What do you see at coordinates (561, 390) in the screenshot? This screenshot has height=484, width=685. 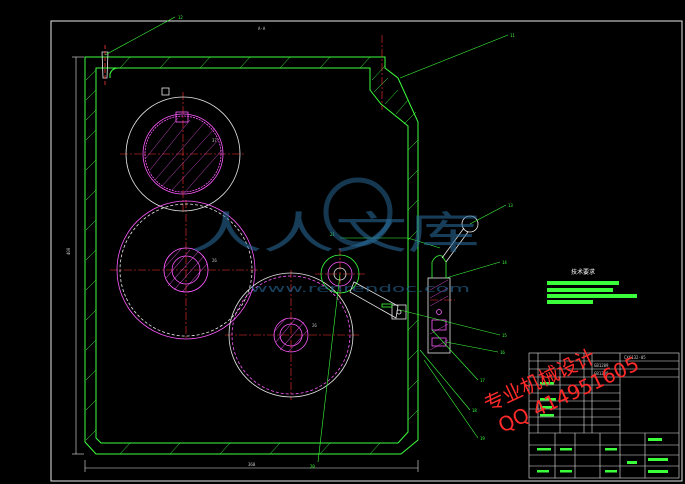 I see `overlay-watermark: 专业机械设计 QQ 414951605` at bounding box center [561, 390].